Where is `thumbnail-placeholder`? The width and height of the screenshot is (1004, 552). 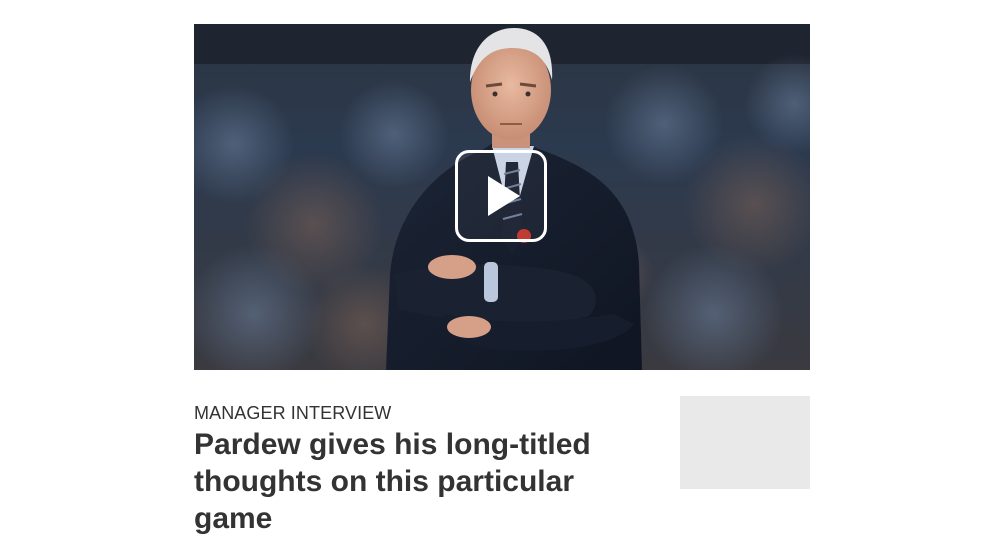
thumbnail-placeholder is located at coordinates (745, 442).